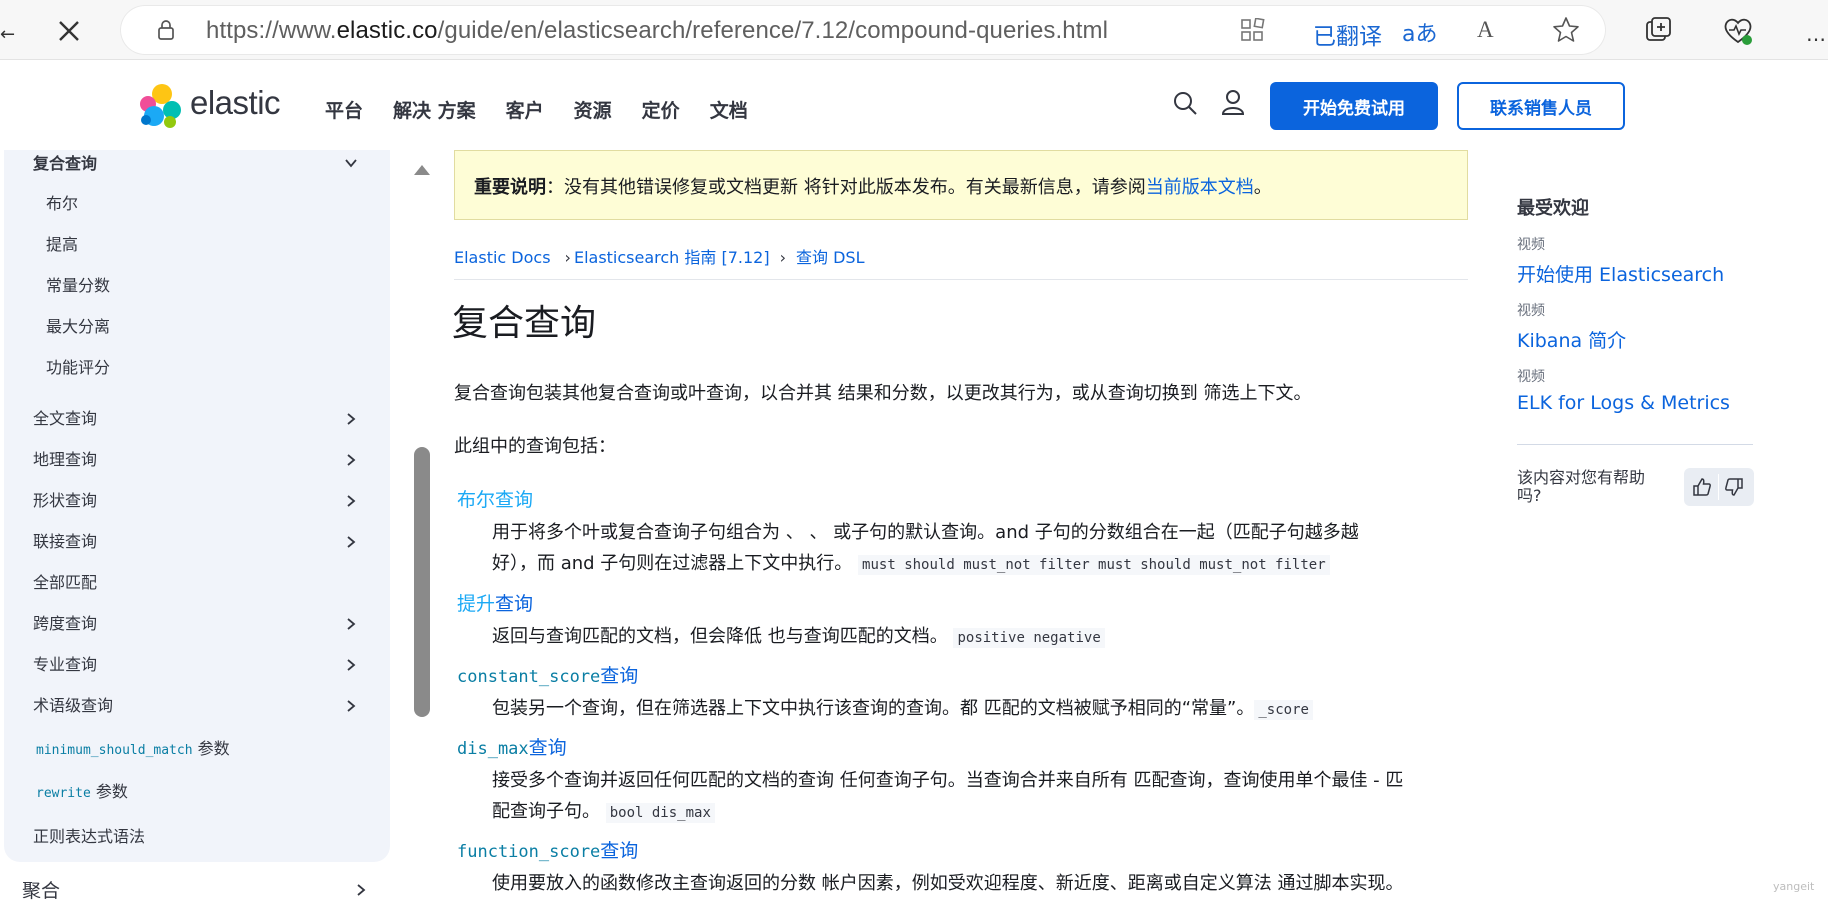  Describe the element at coordinates (69, 31) in the screenshot. I see `close-icon` at that location.